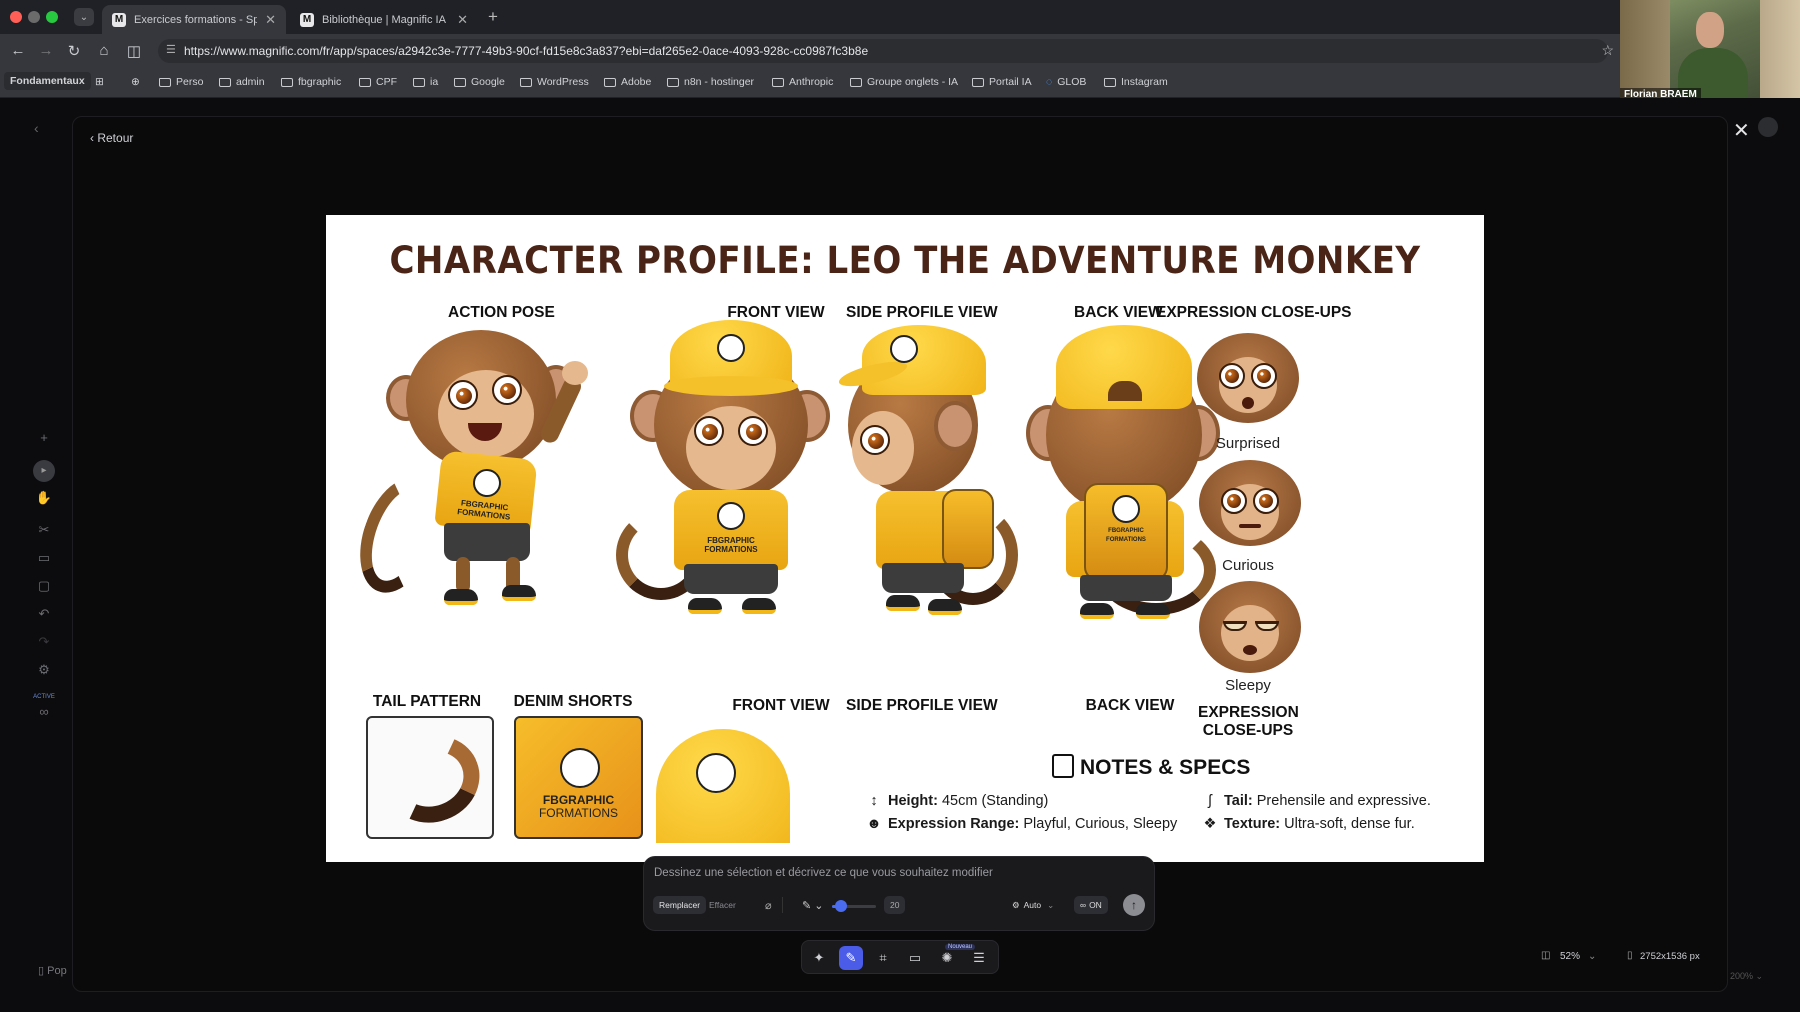  Describe the element at coordinates (874, 824) in the screenshot. I see `smiley-icon: ☻` at that location.